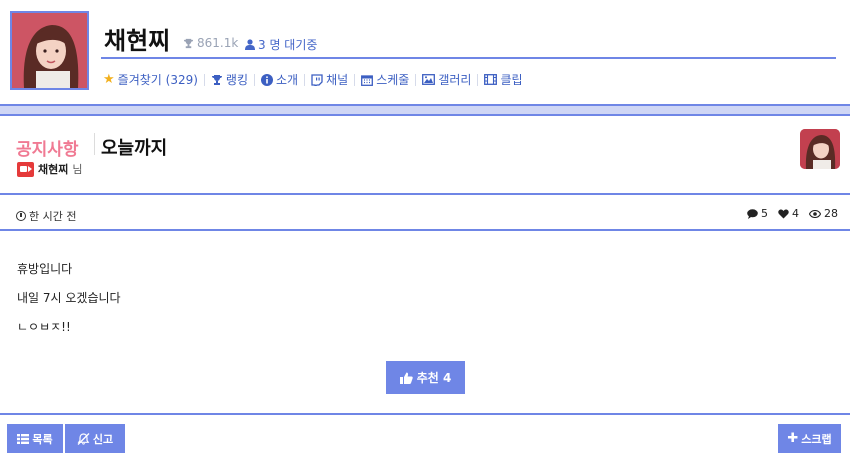 Image resolution: width=850 pixels, height=459 pixels. Describe the element at coordinates (236, 80) in the screenshot. I see `nav-item-label: 랭킹` at that location.